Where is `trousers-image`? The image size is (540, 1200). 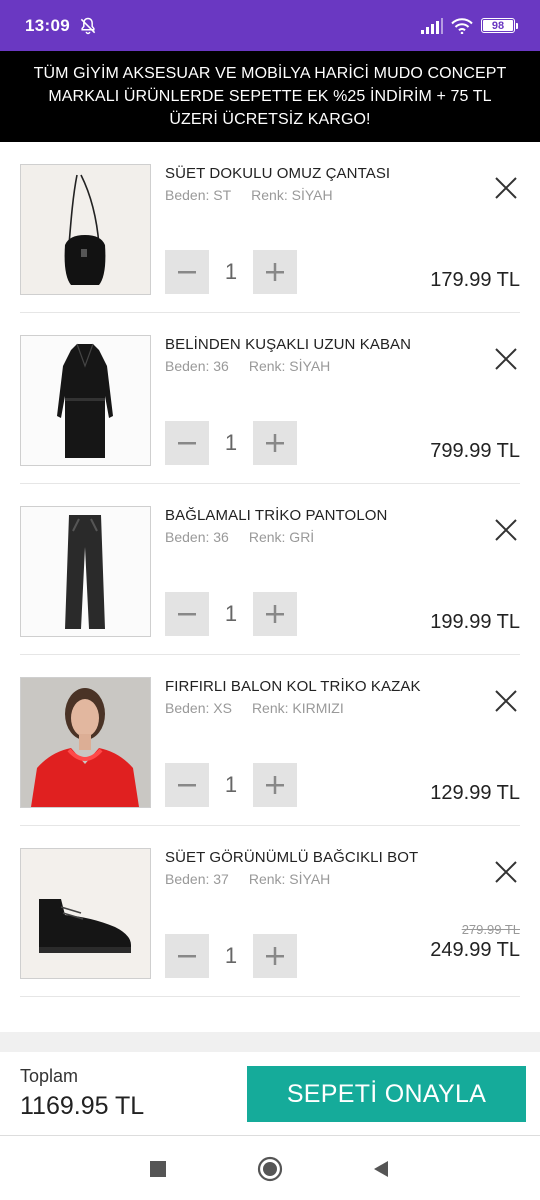
trousers-image is located at coordinates (85, 572).